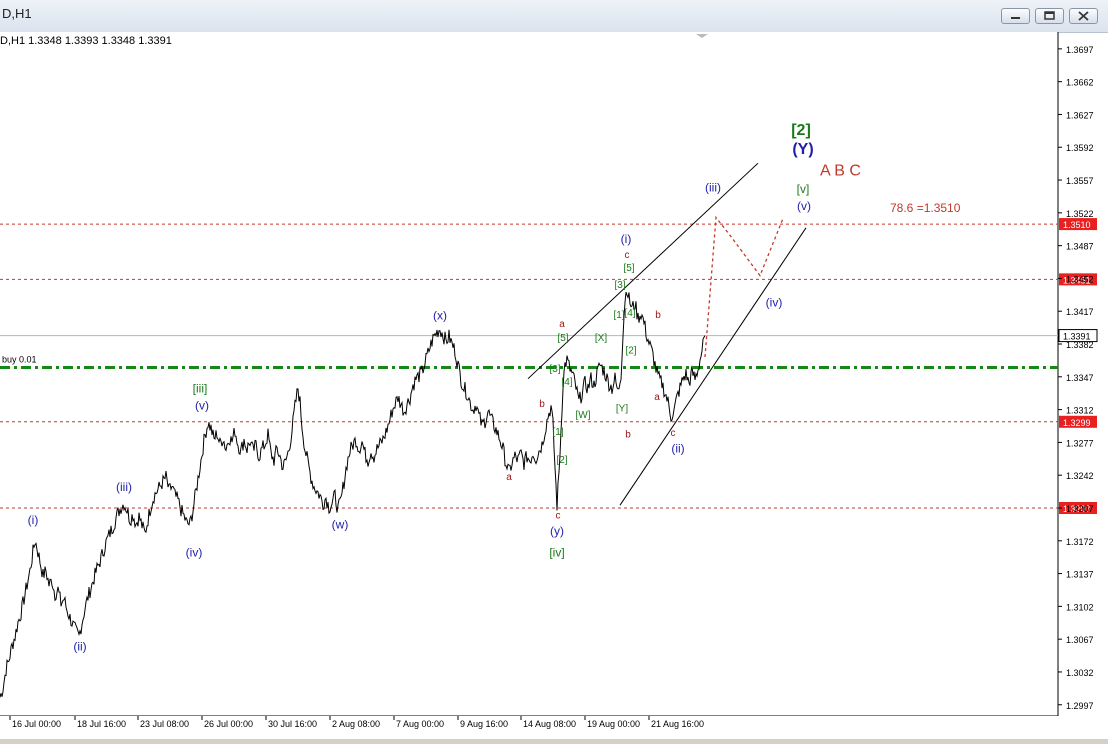 This screenshot has height=744, width=1108. What do you see at coordinates (440, 316) in the screenshot?
I see `wave-label-7: (x)` at bounding box center [440, 316].